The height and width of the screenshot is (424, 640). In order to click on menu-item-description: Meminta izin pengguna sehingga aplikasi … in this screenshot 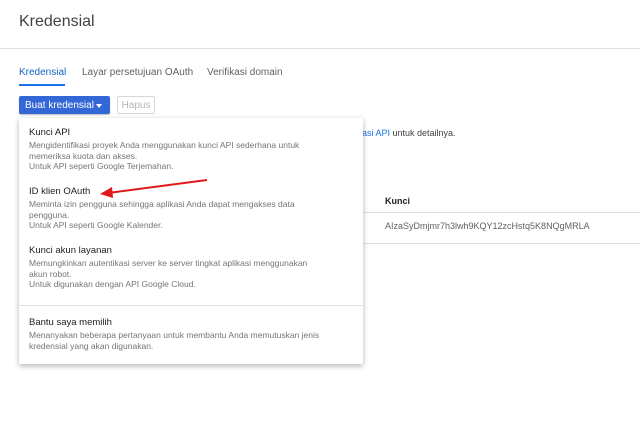, I will do `click(162, 214)`.